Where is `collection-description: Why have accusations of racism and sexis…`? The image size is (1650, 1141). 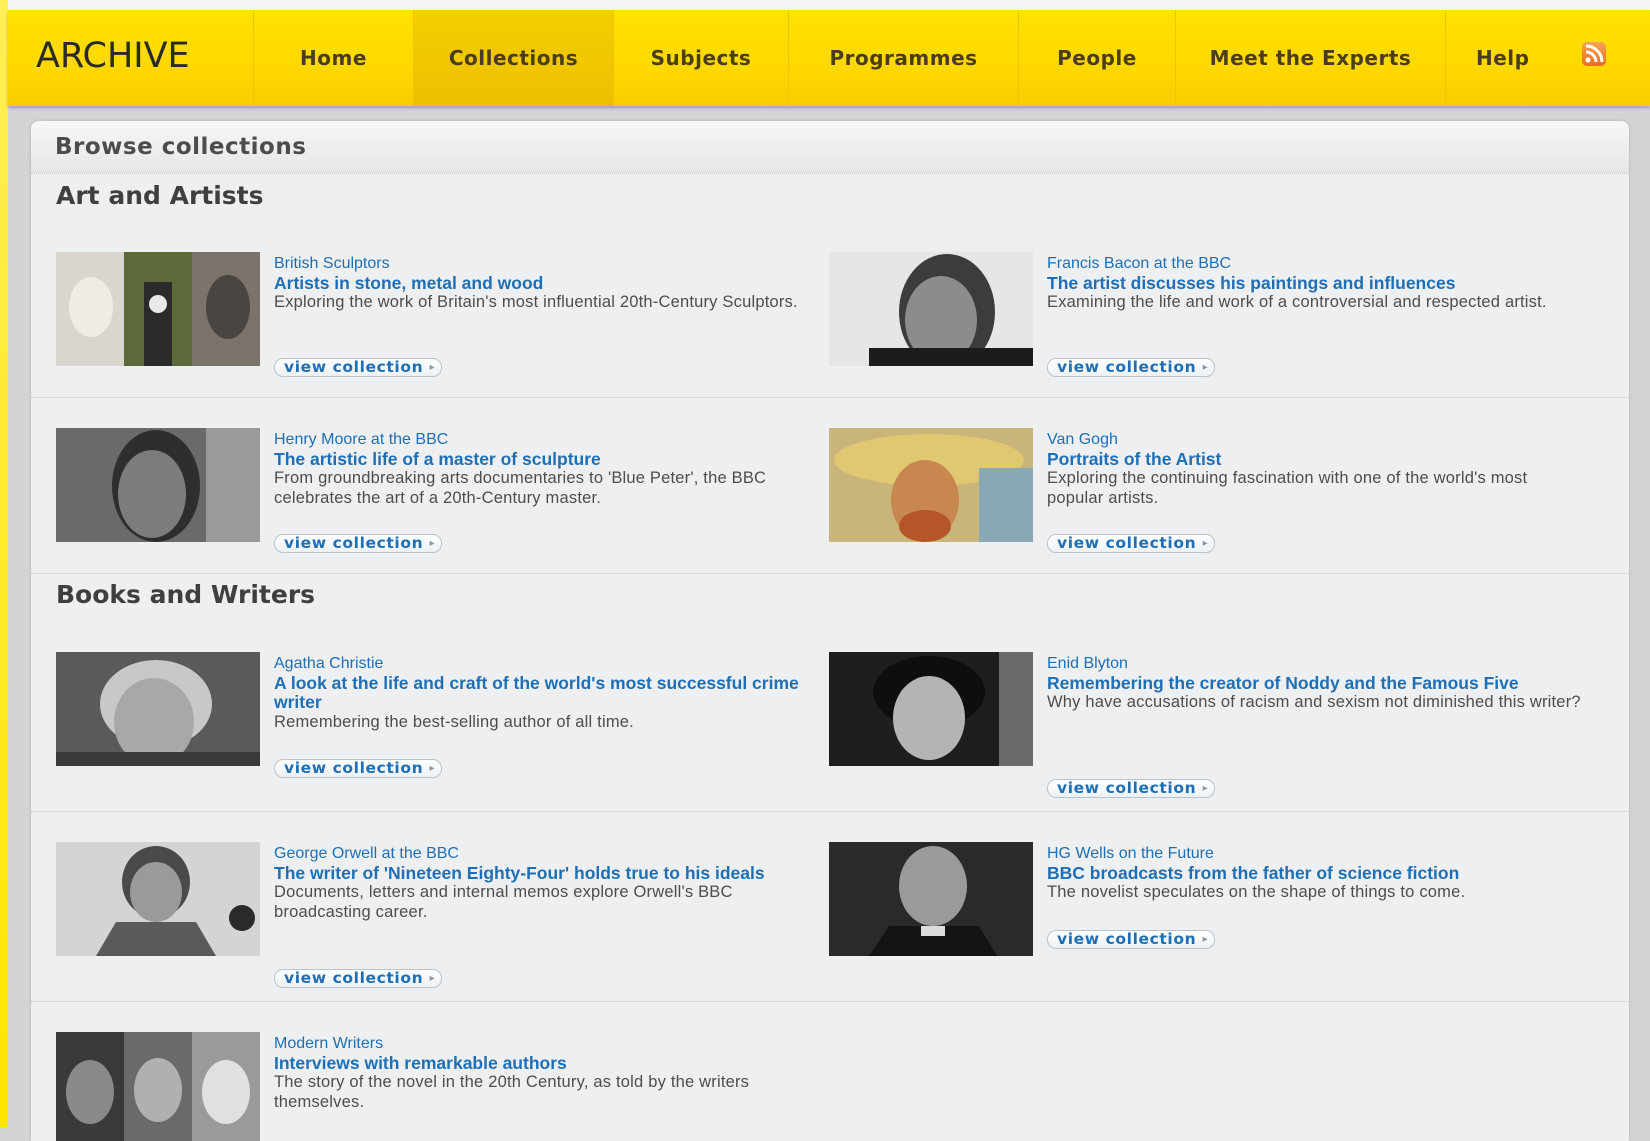
collection-description: Why have accusations of racism and sexis… is located at coordinates (1314, 702).